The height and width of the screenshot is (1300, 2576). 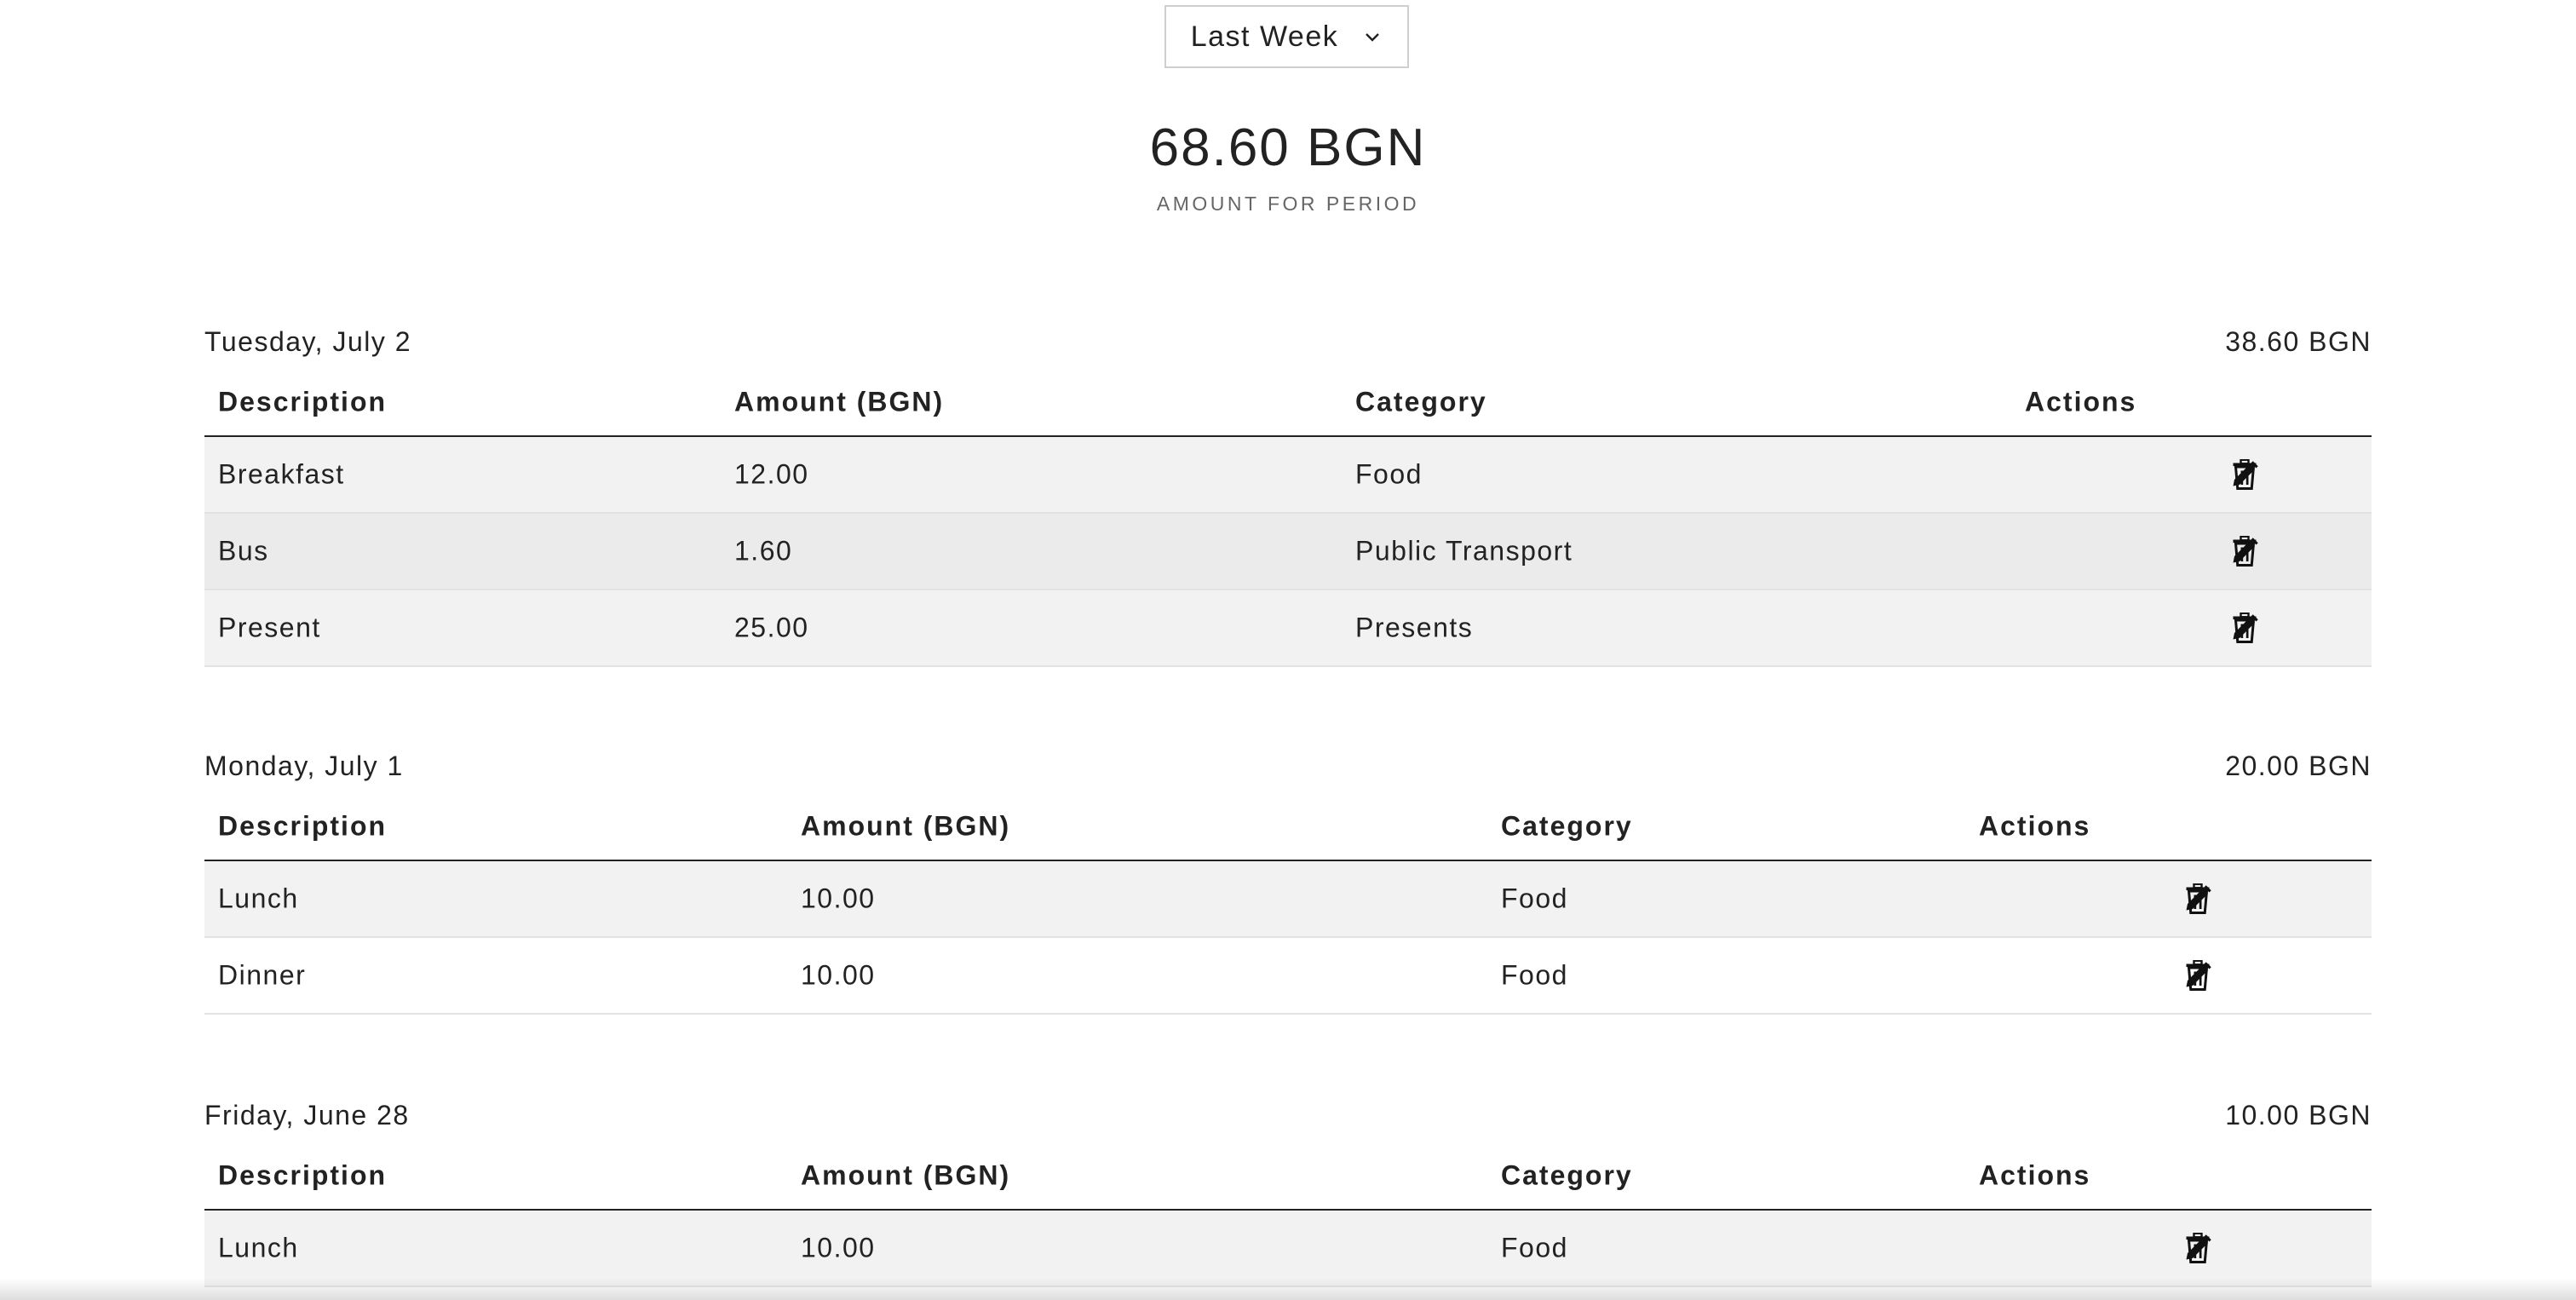 I want to click on day-total: 10.00 BGN, so click(x=2299, y=1115).